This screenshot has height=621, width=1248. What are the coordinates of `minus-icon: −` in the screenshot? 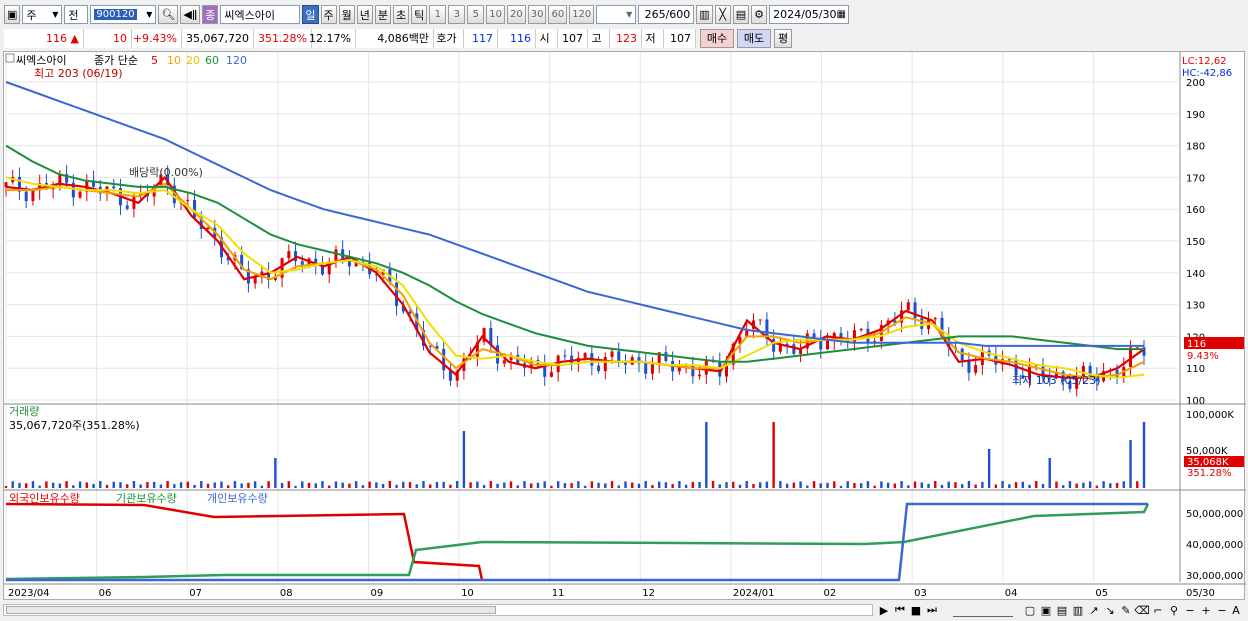 It's located at (1222, 610).